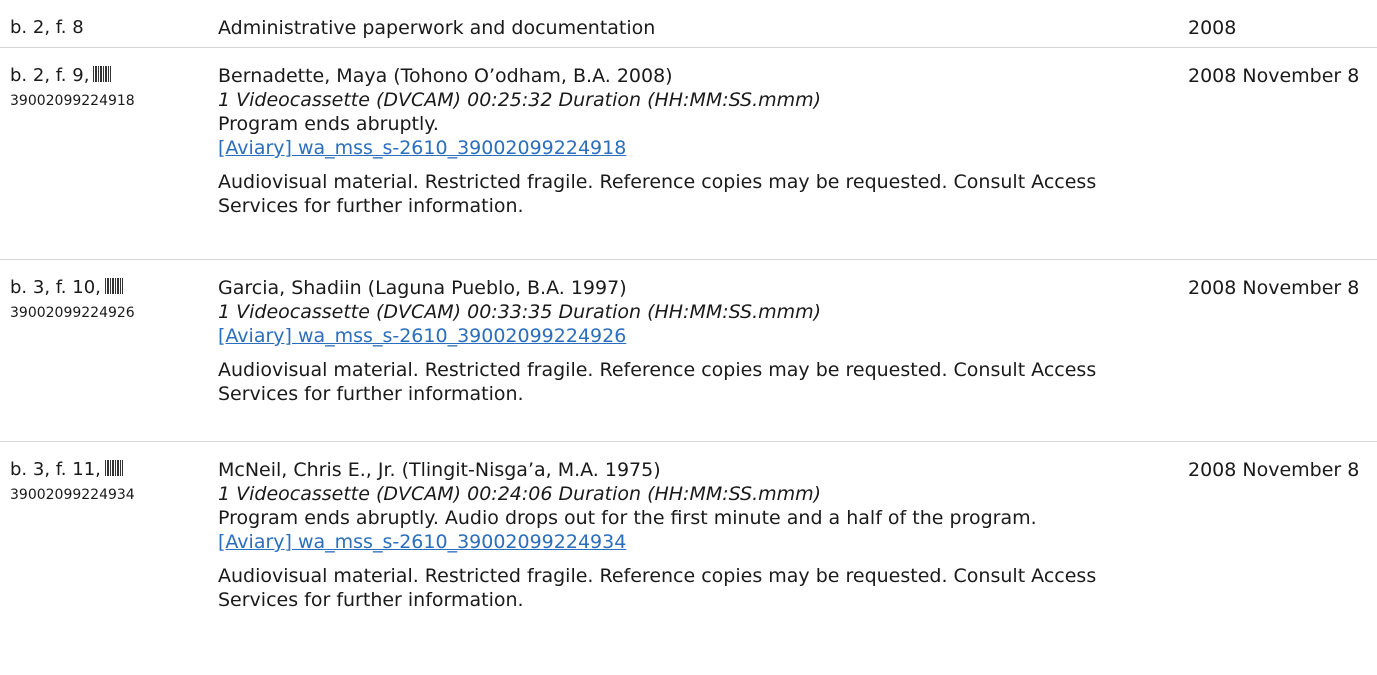 Image resolution: width=1377 pixels, height=675 pixels. Describe the element at coordinates (104, 558) in the screenshot. I see `container-cell: b. 3, f. 11, 39002099224934` at that location.